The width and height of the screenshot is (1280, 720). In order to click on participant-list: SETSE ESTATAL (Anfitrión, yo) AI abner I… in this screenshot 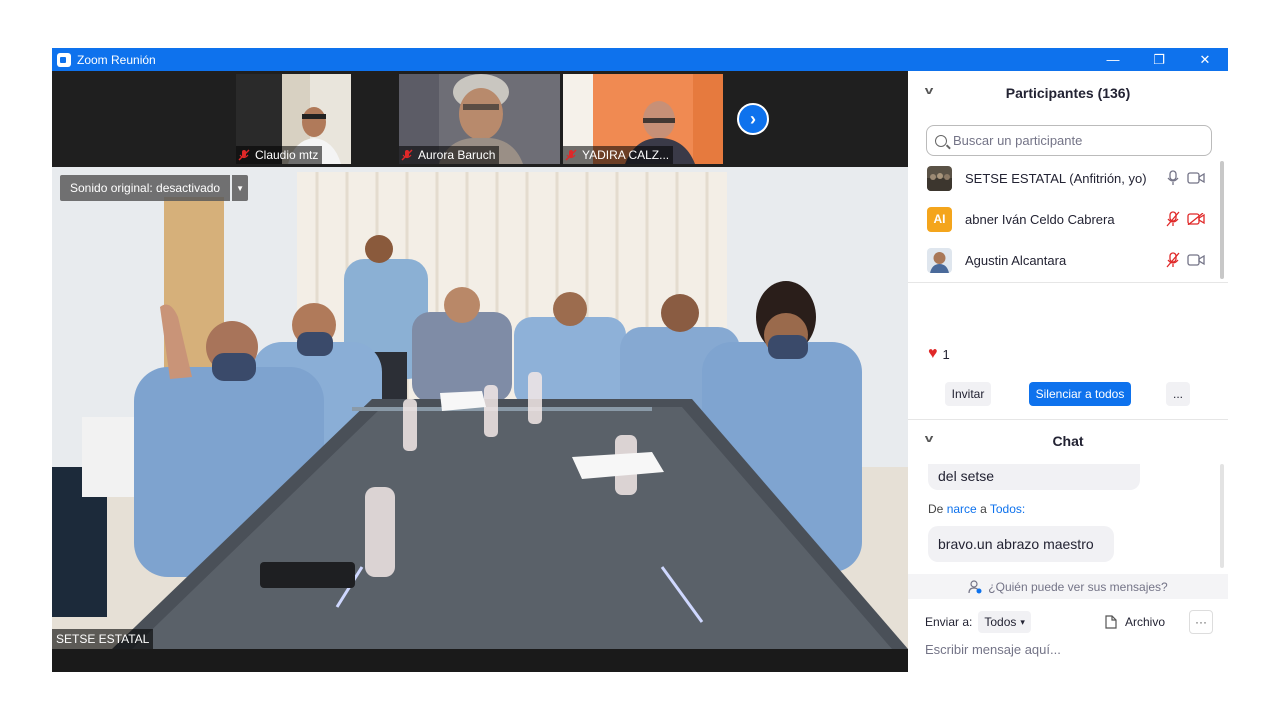, I will do `click(1068, 220)`.